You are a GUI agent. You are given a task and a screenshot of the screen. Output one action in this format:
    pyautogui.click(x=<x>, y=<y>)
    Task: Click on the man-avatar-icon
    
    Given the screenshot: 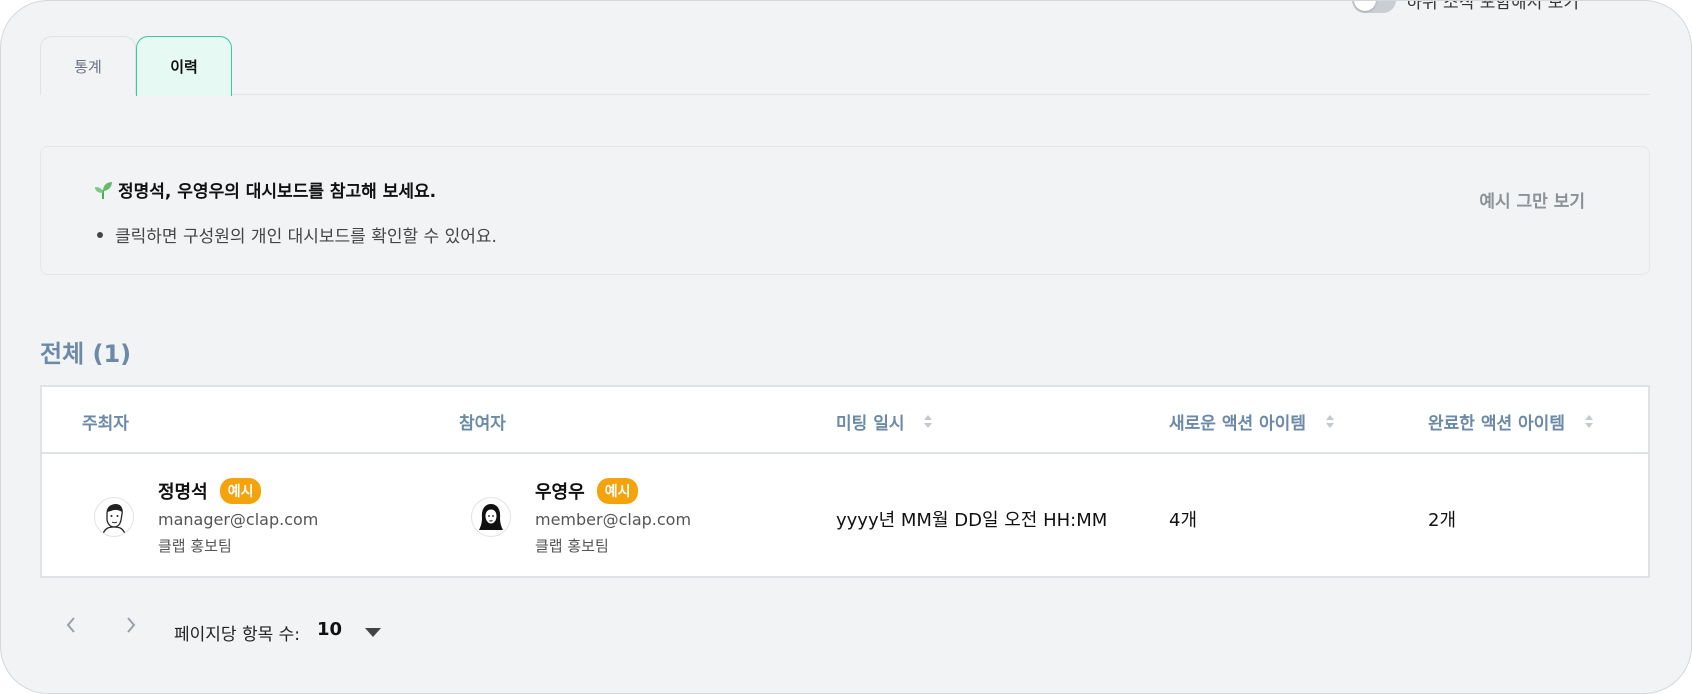 What is the action you would take?
    pyautogui.click(x=114, y=519)
    